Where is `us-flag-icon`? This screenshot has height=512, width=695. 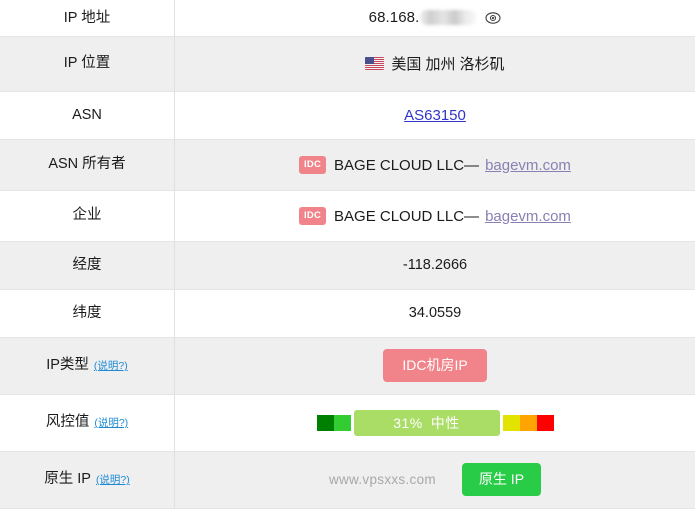 us-flag-icon is located at coordinates (375, 63).